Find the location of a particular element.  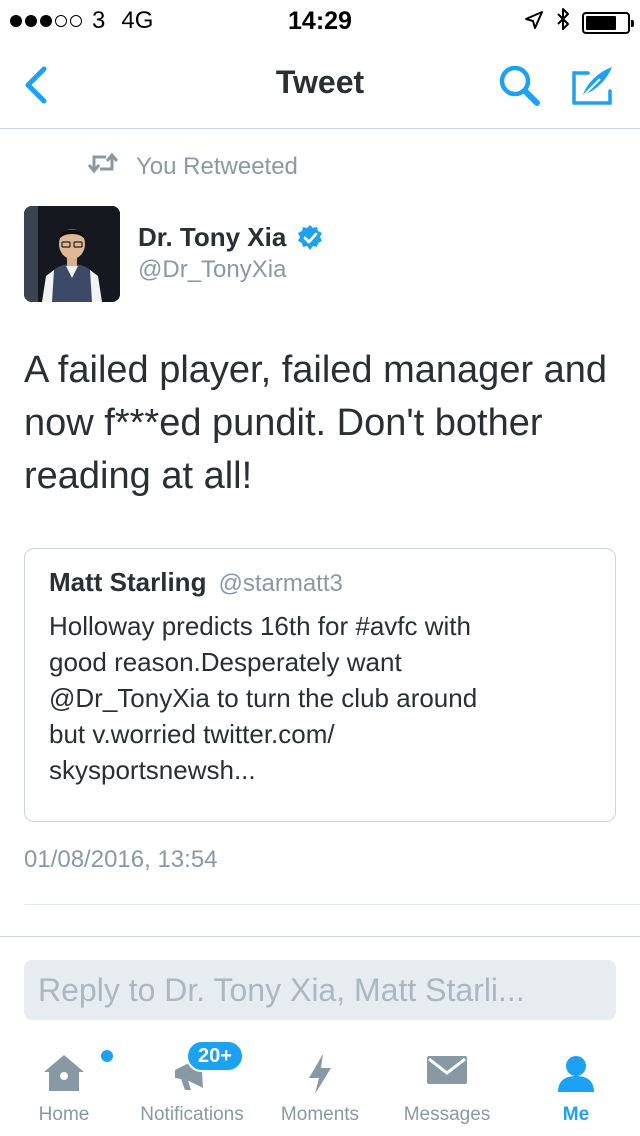

tab-me-label: Me is located at coordinates (576, 1114).